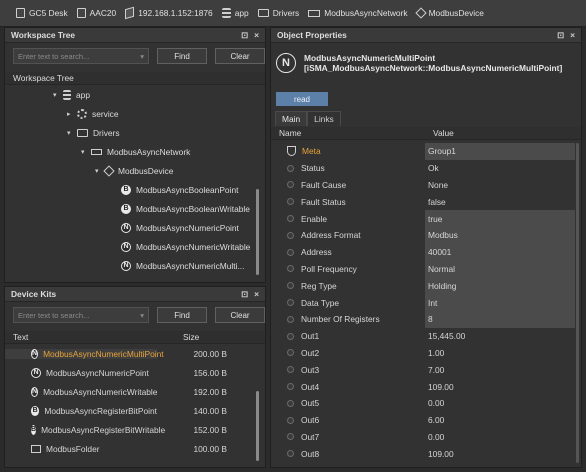  I want to click on property-value: 109.00, so click(441, 386).